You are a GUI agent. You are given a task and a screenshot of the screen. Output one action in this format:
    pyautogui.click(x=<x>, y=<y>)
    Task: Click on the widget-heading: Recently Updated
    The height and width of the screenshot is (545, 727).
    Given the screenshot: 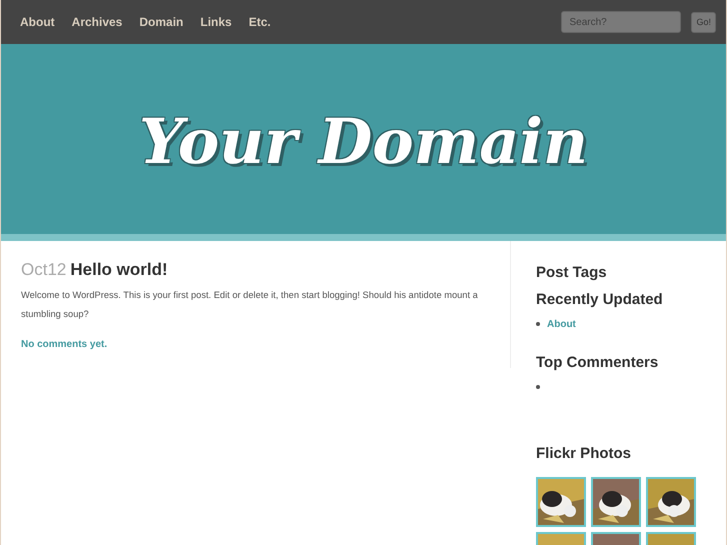 What is the action you would take?
    pyautogui.click(x=600, y=299)
    